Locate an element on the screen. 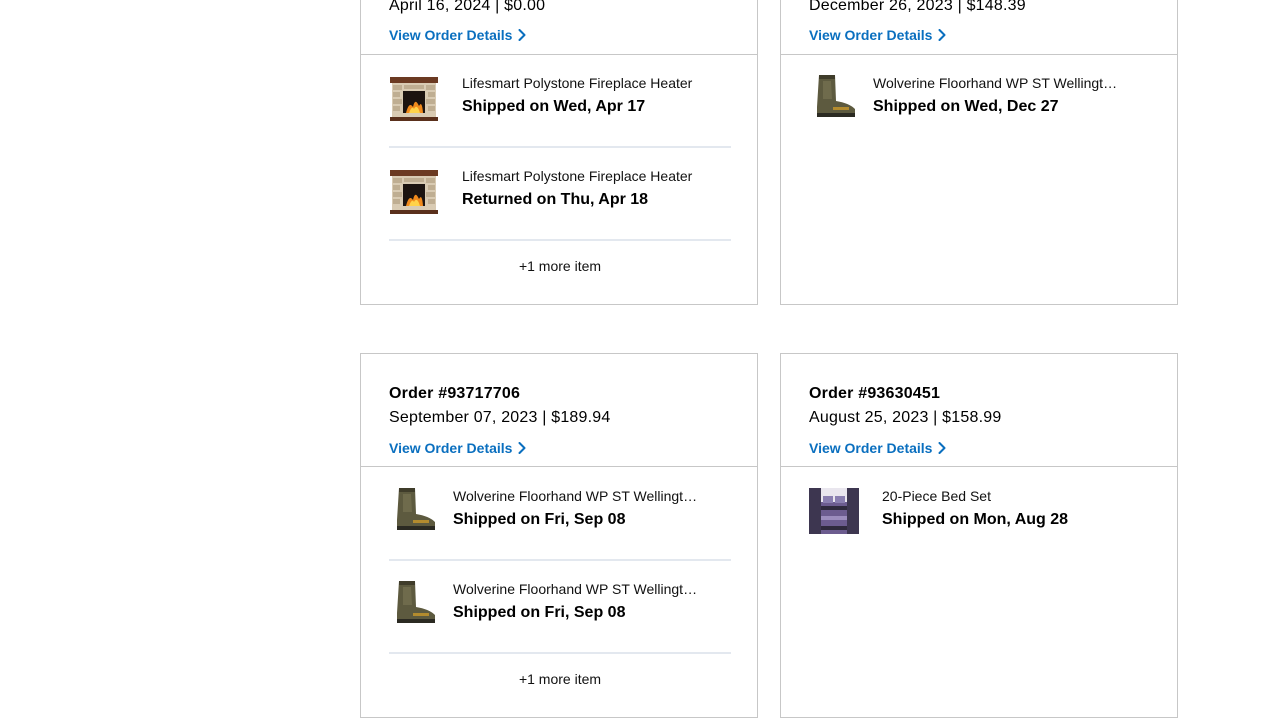 This screenshot has width=1280, height=720. order-number: Order #93630451 is located at coordinates (875, 393).